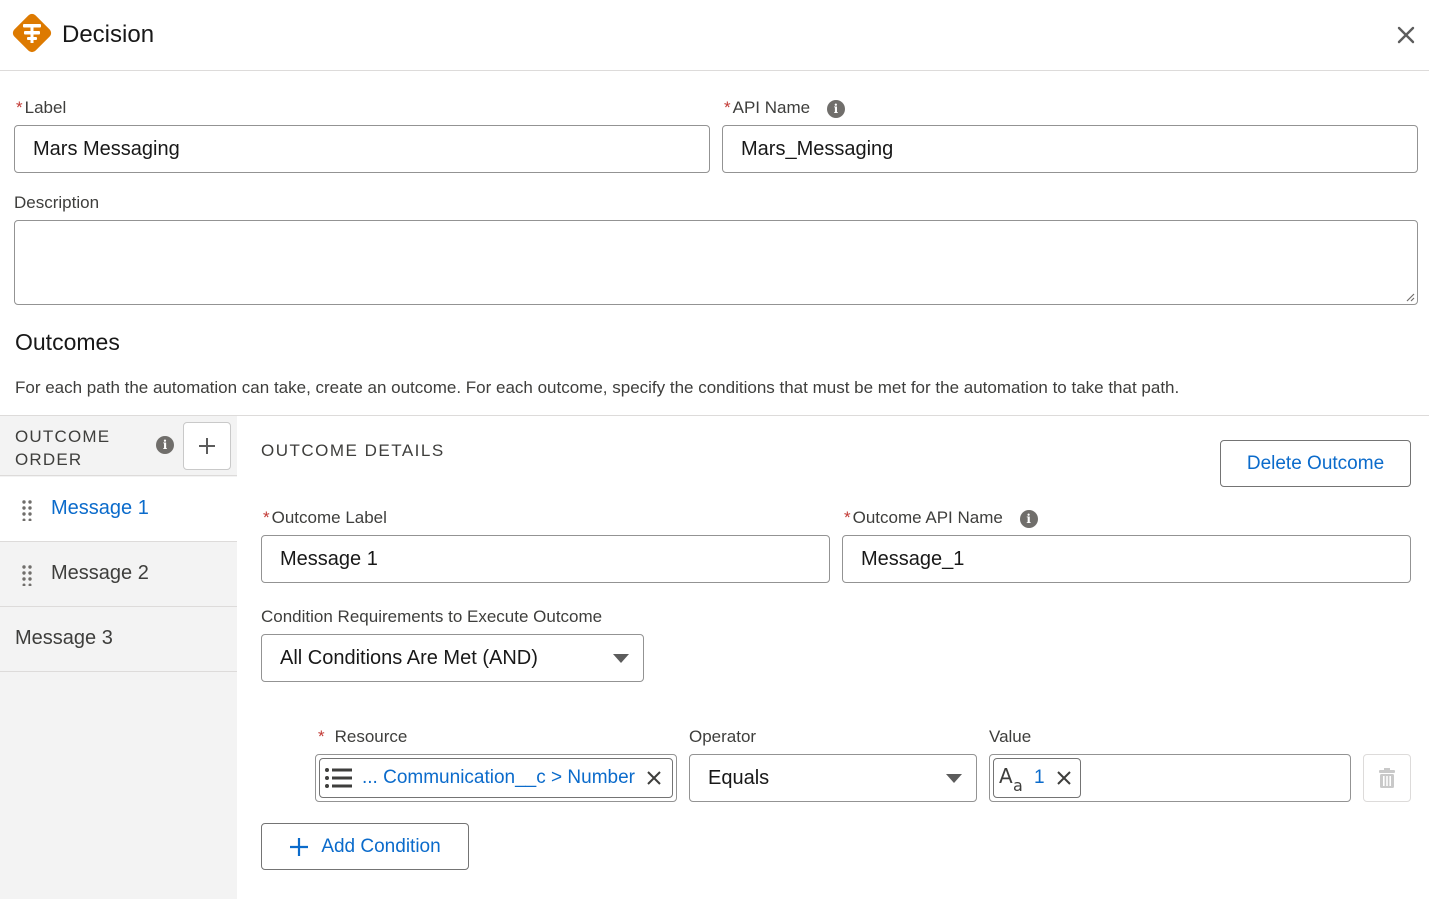  What do you see at coordinates (41, 107) in the screenshot?
I see `label-field-label: * Label` at bounding box center [41, 107].